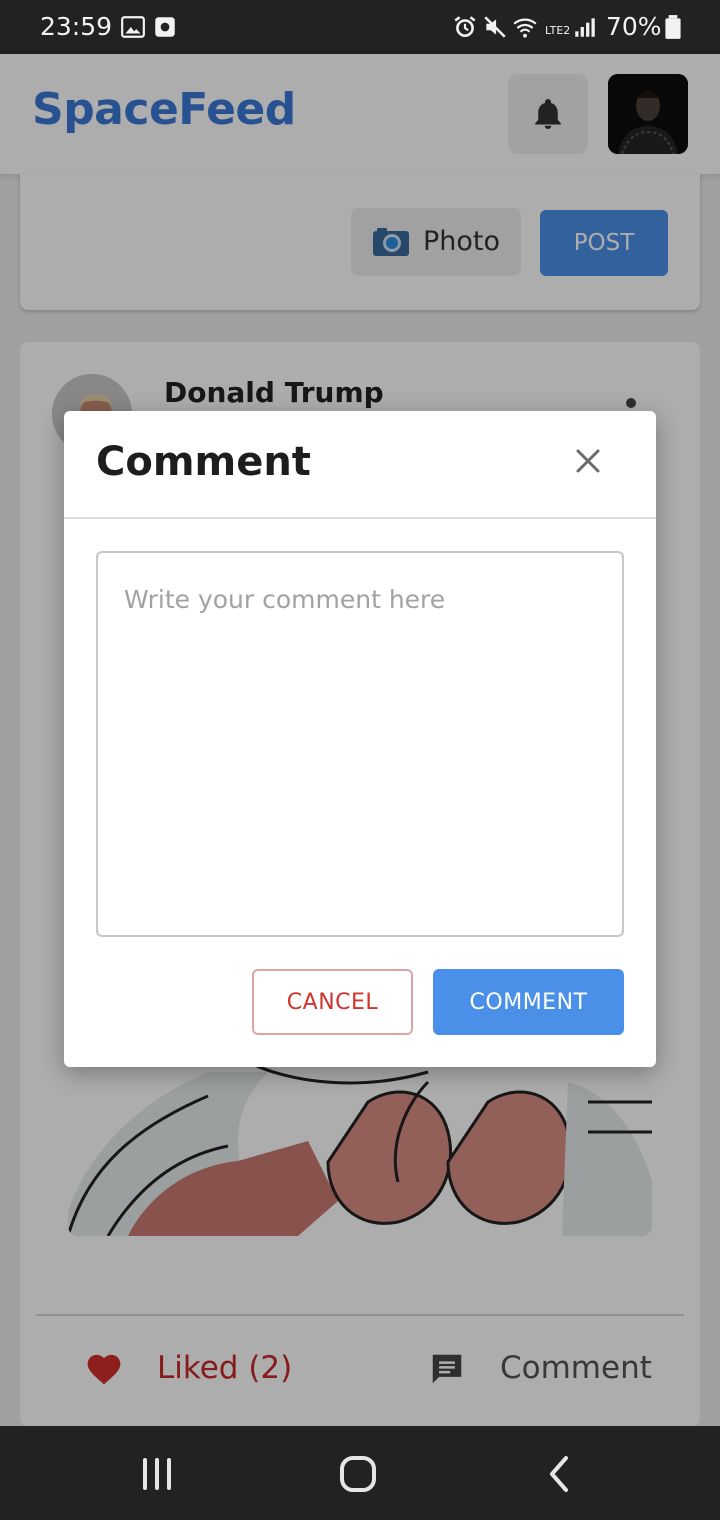  I want to click on cancel-button: CANCEL, so click(332, 1002).